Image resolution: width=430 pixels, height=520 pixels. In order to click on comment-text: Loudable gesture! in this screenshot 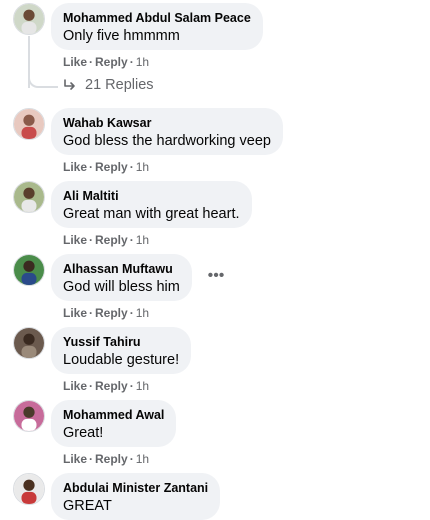, I will do `click(121, 360)`.